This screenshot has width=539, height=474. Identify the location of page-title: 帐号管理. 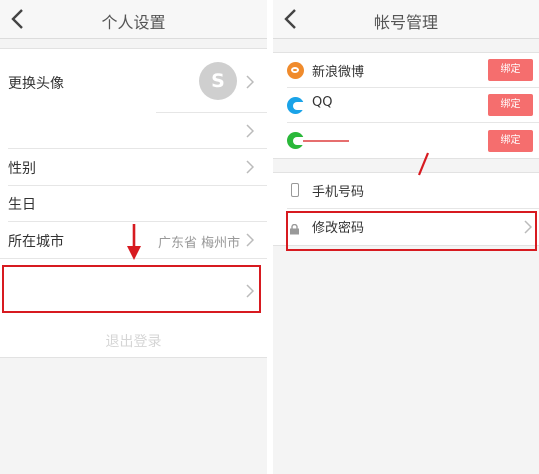
(405, 22).